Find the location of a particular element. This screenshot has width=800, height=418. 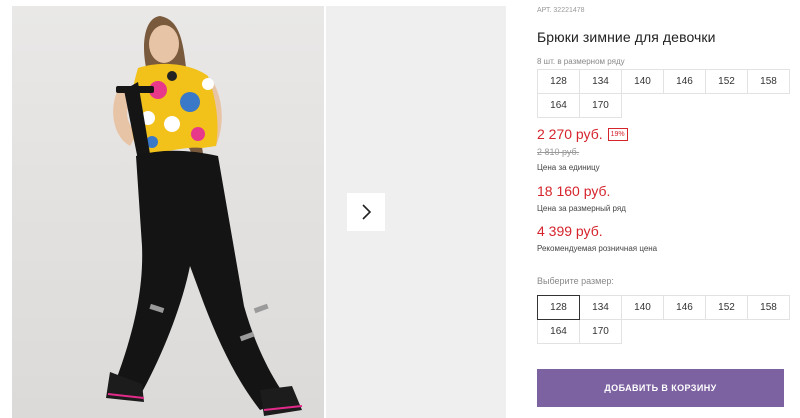

current-price: 2 270 руб. is located at coordinates (570, 134).